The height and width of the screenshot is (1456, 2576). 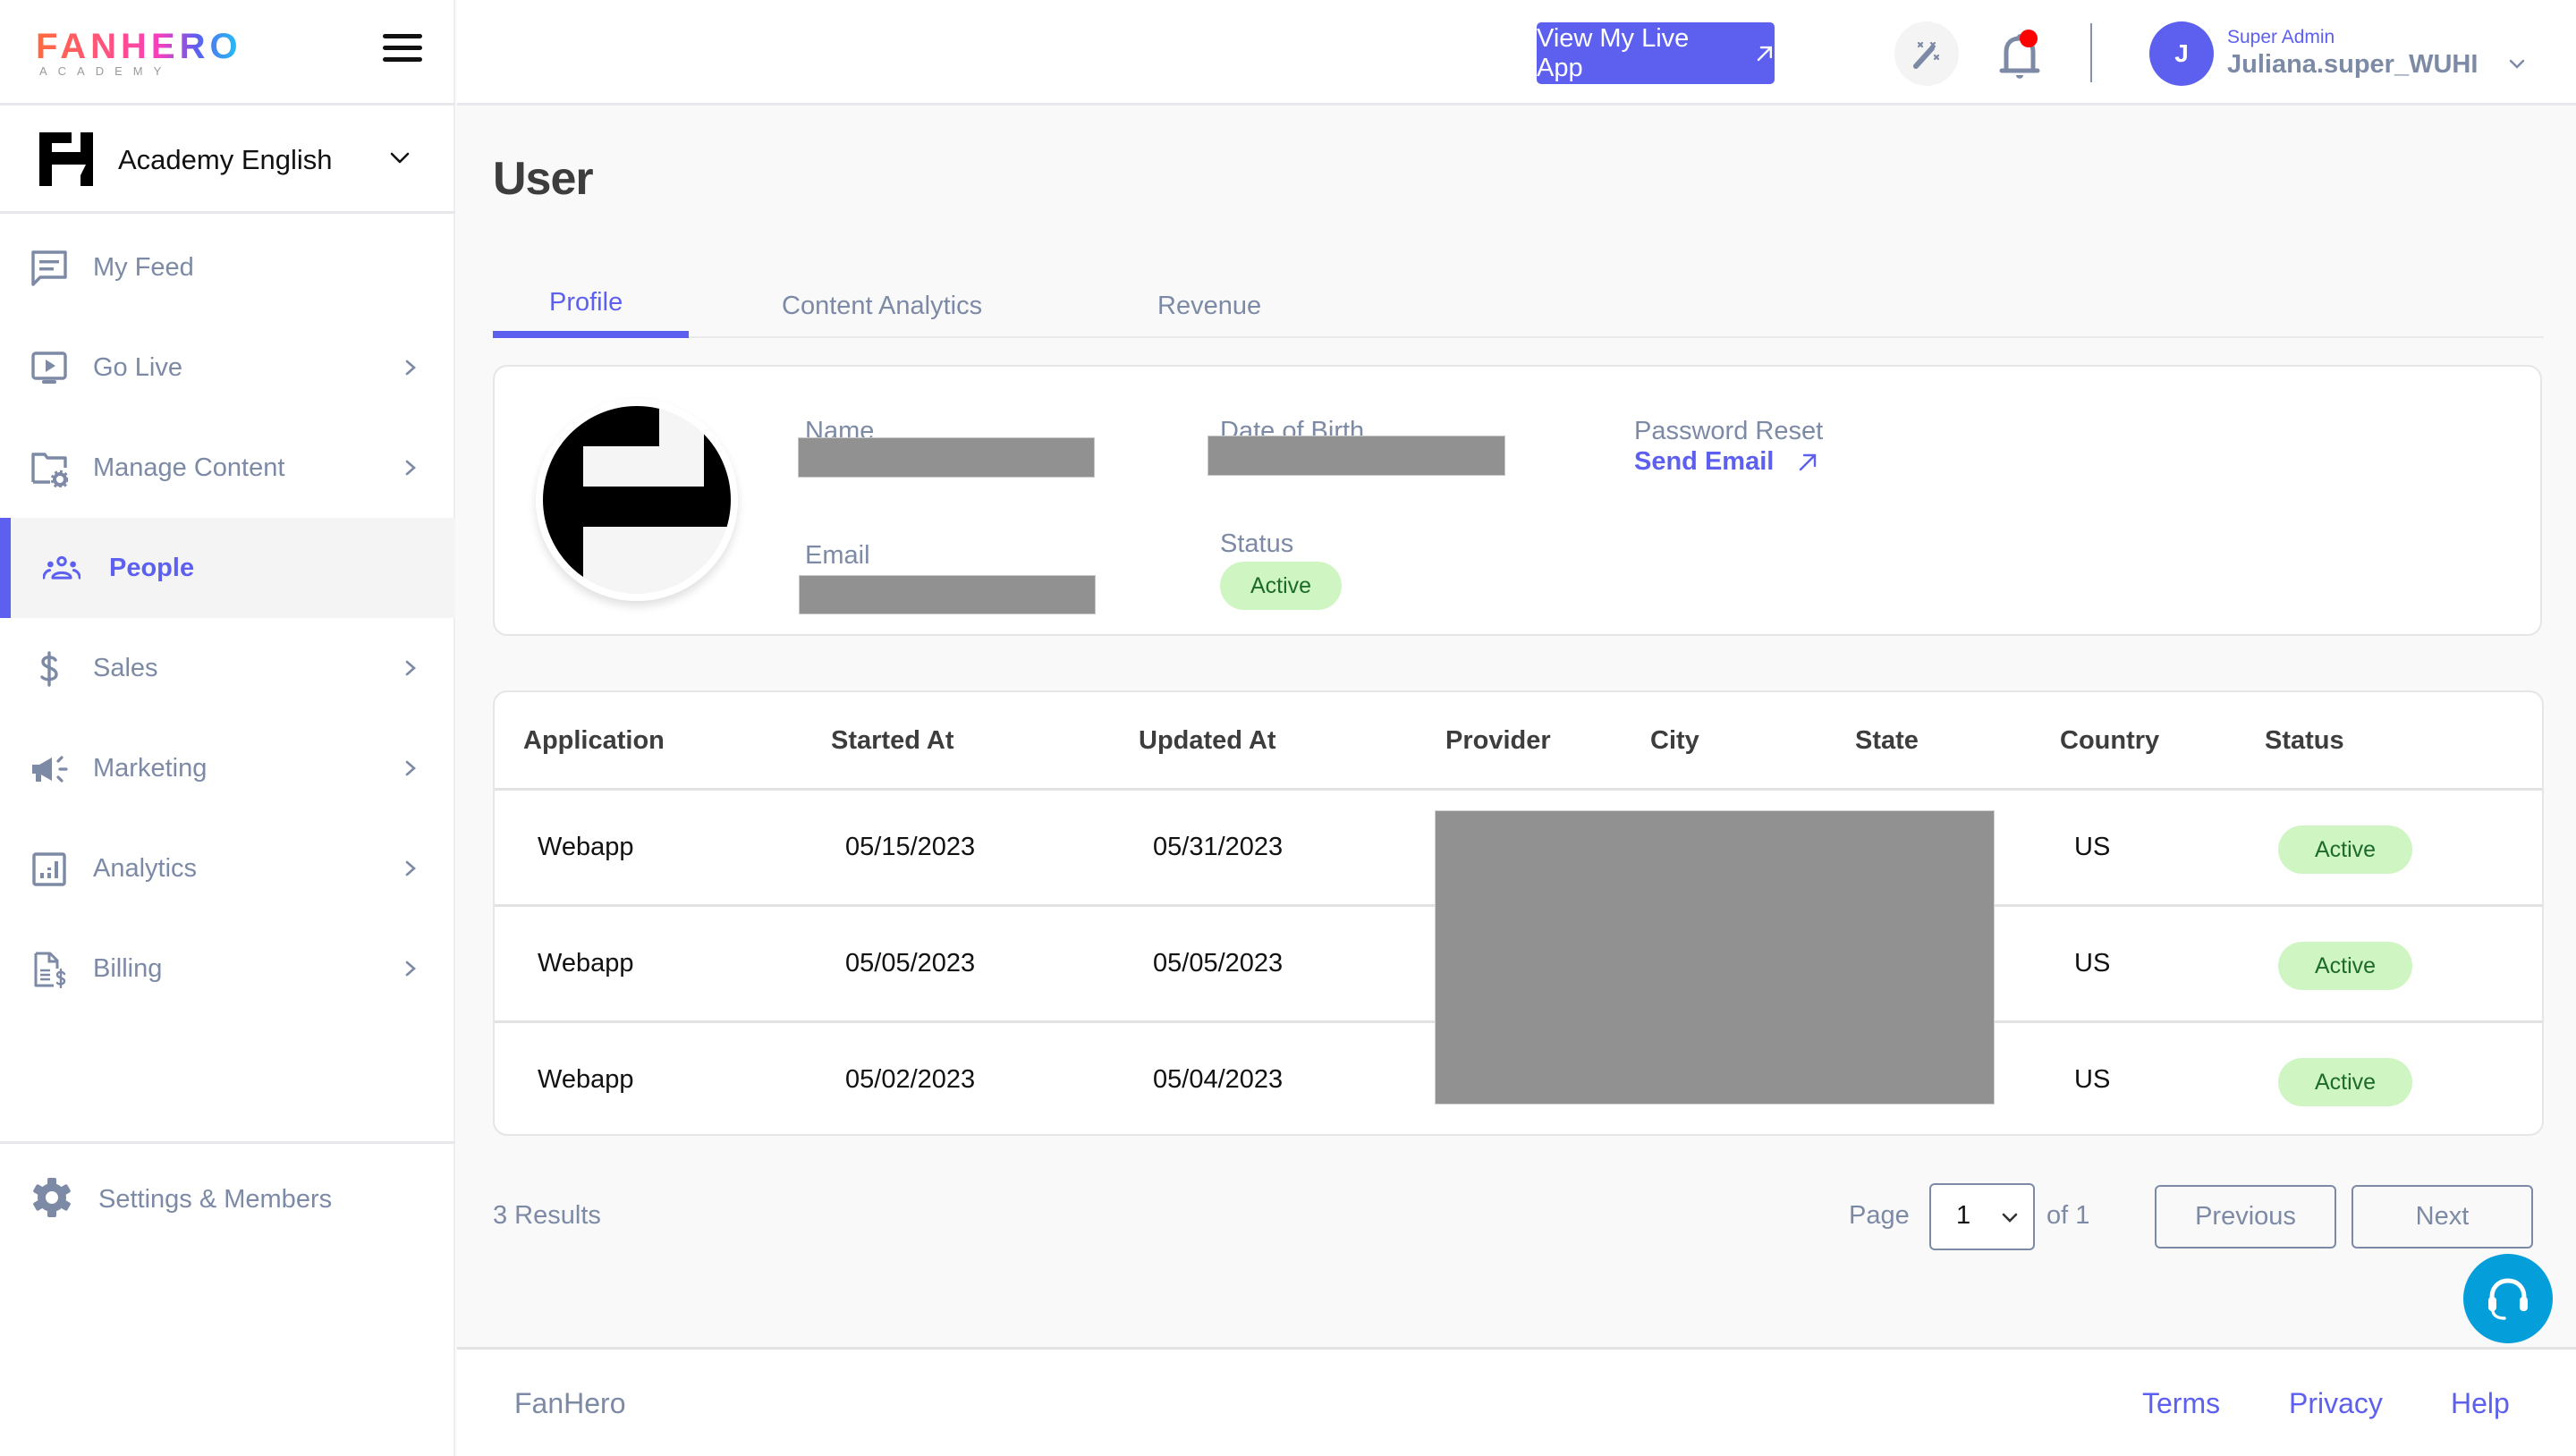 I want to click on sidebar-item-label: Settings & Members, so click(x=215, y=1199).